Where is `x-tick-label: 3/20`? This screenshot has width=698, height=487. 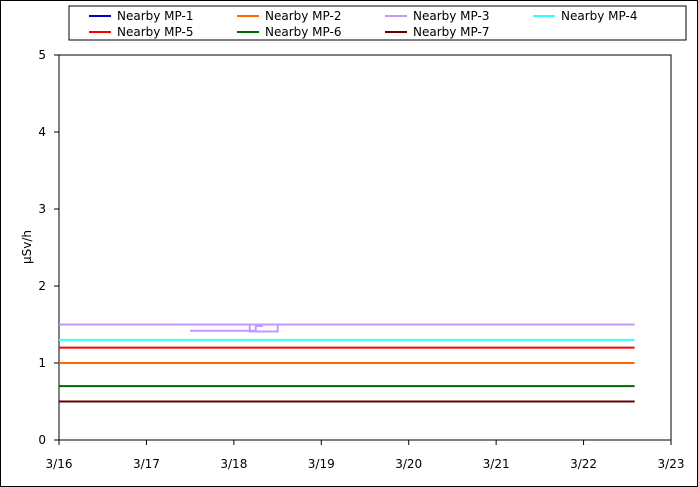
x-tick-label: 3/20 is located at coordinates (408, 464).